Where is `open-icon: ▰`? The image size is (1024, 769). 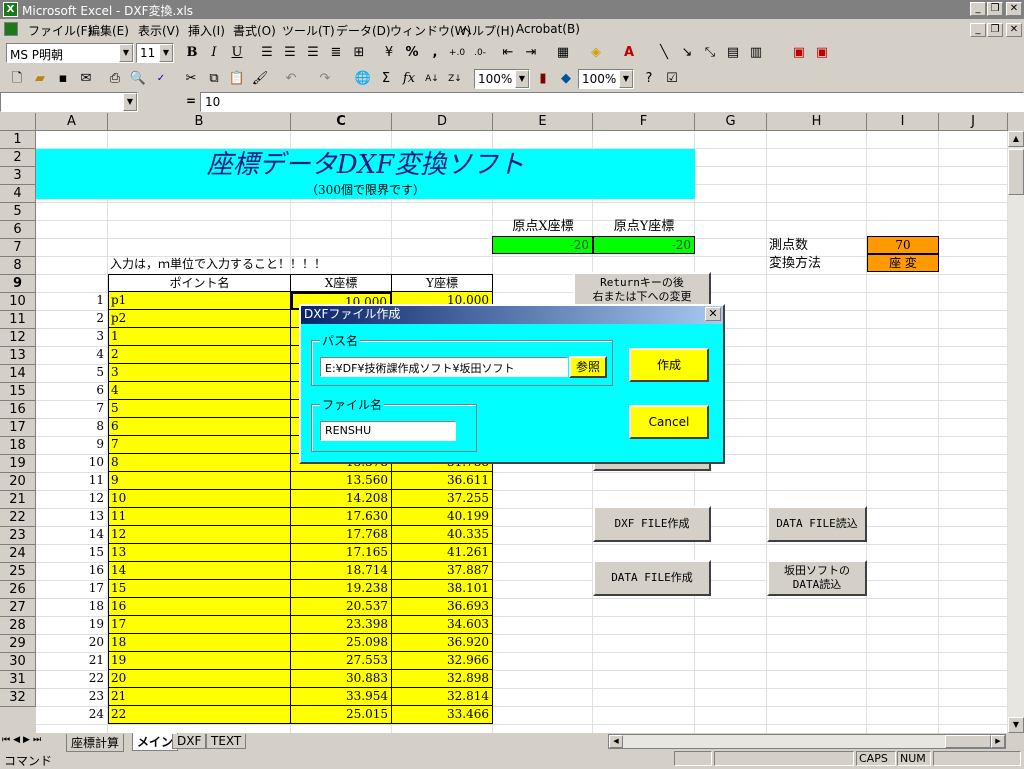 open-icon: ▰ is located at coordinates (40, 80).